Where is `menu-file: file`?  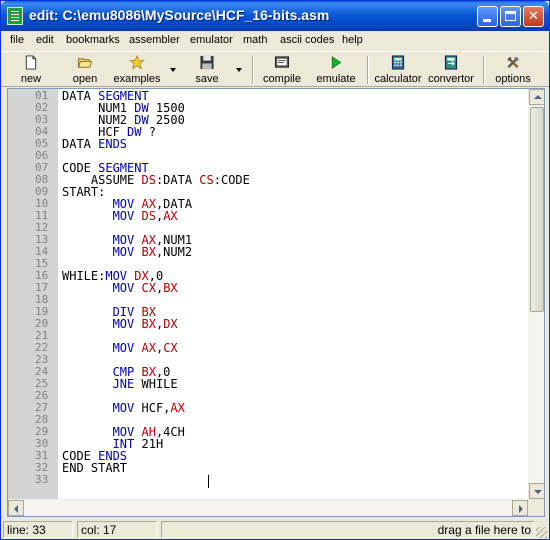
menu-file: file is located at coordinates (17, 40).